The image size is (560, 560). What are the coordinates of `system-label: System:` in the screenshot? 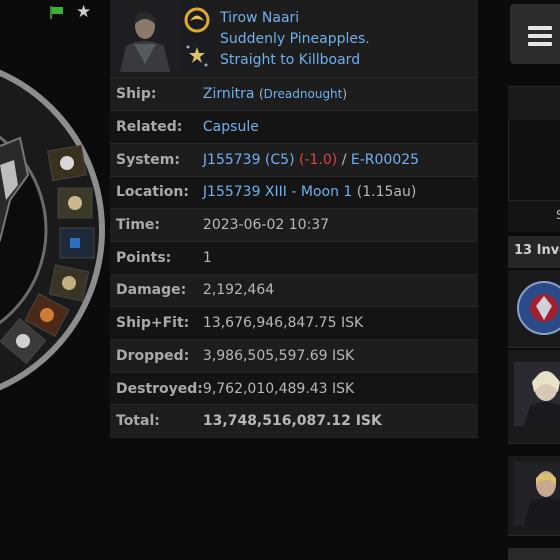 It's located at (156, 160).